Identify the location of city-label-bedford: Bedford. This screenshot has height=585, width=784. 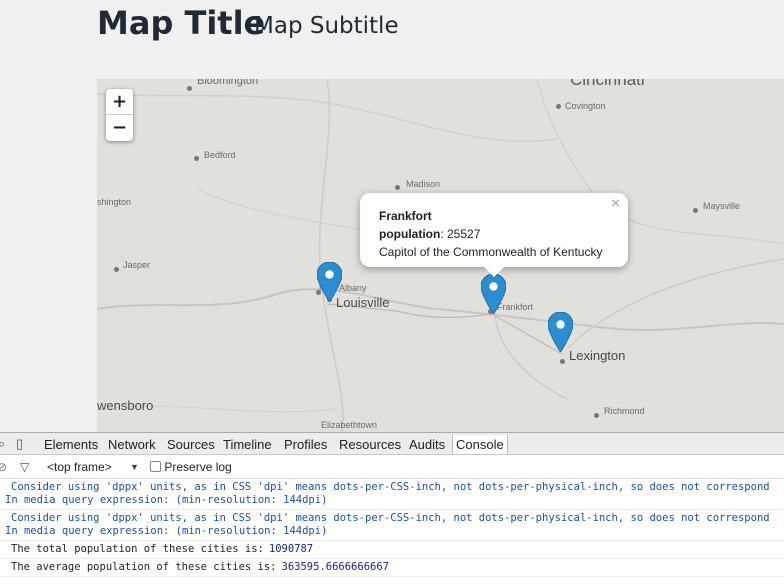
(220, 155).